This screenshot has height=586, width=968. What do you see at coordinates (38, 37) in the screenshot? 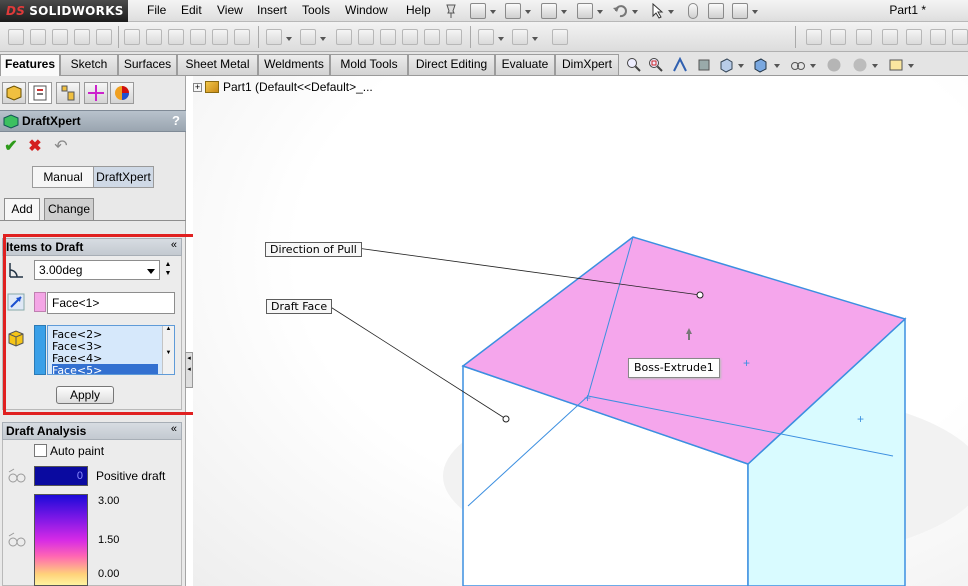
I see `revolve-boss-icon` at bounding box center [38, 37].